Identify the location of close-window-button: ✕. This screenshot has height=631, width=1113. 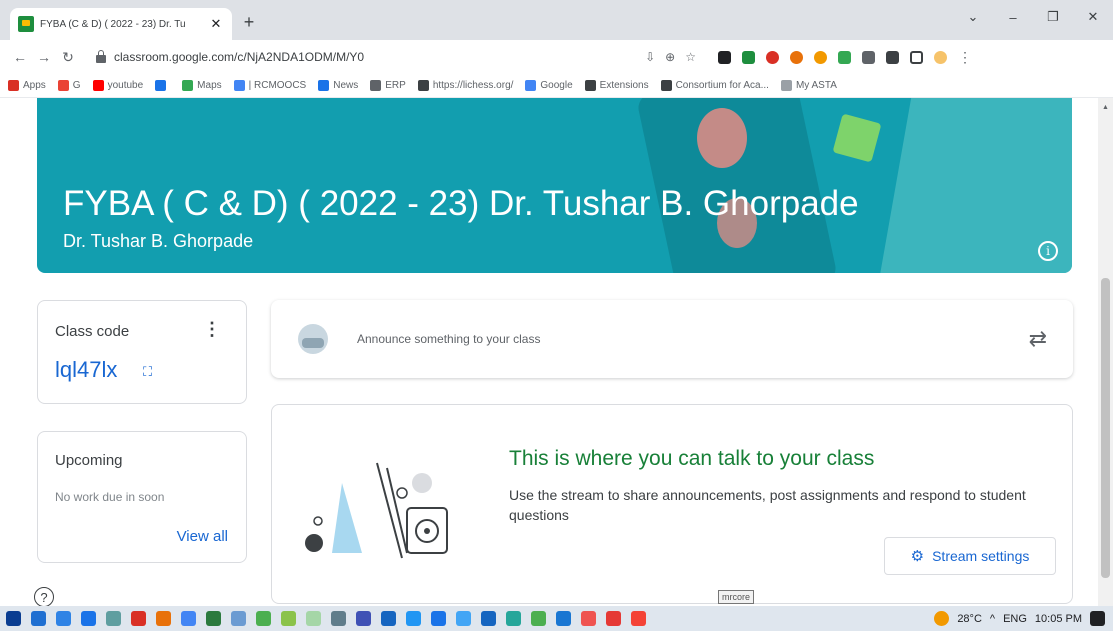
(1093, 17).